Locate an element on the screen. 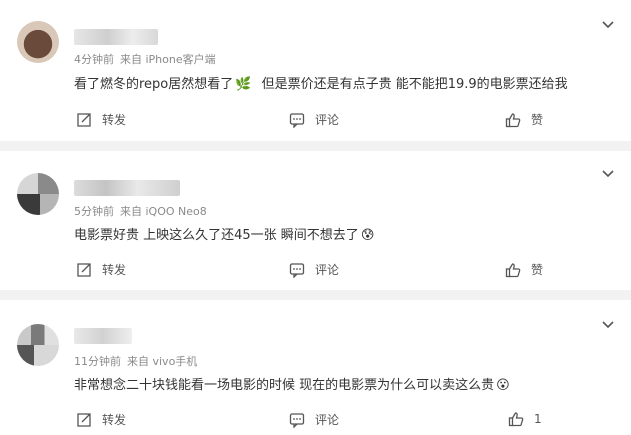  comment-source: 来自 iQOO Neo8 is located at coordinates (163, 211).